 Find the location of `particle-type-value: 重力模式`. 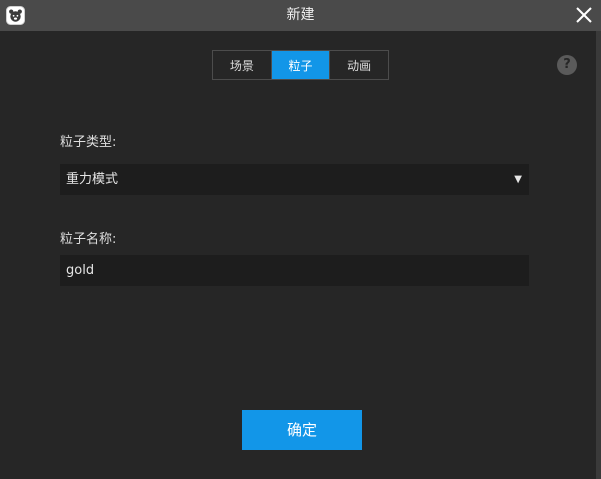

particle-type-value: 重力模式 is located at coordinates (92, 179).